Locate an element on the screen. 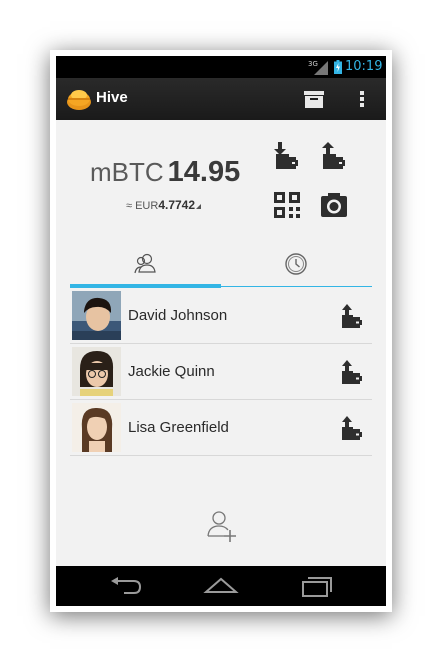 The height and width of the screenshot is (662, 442). contact-name: David Johnson is located at coordinates (178, 315).